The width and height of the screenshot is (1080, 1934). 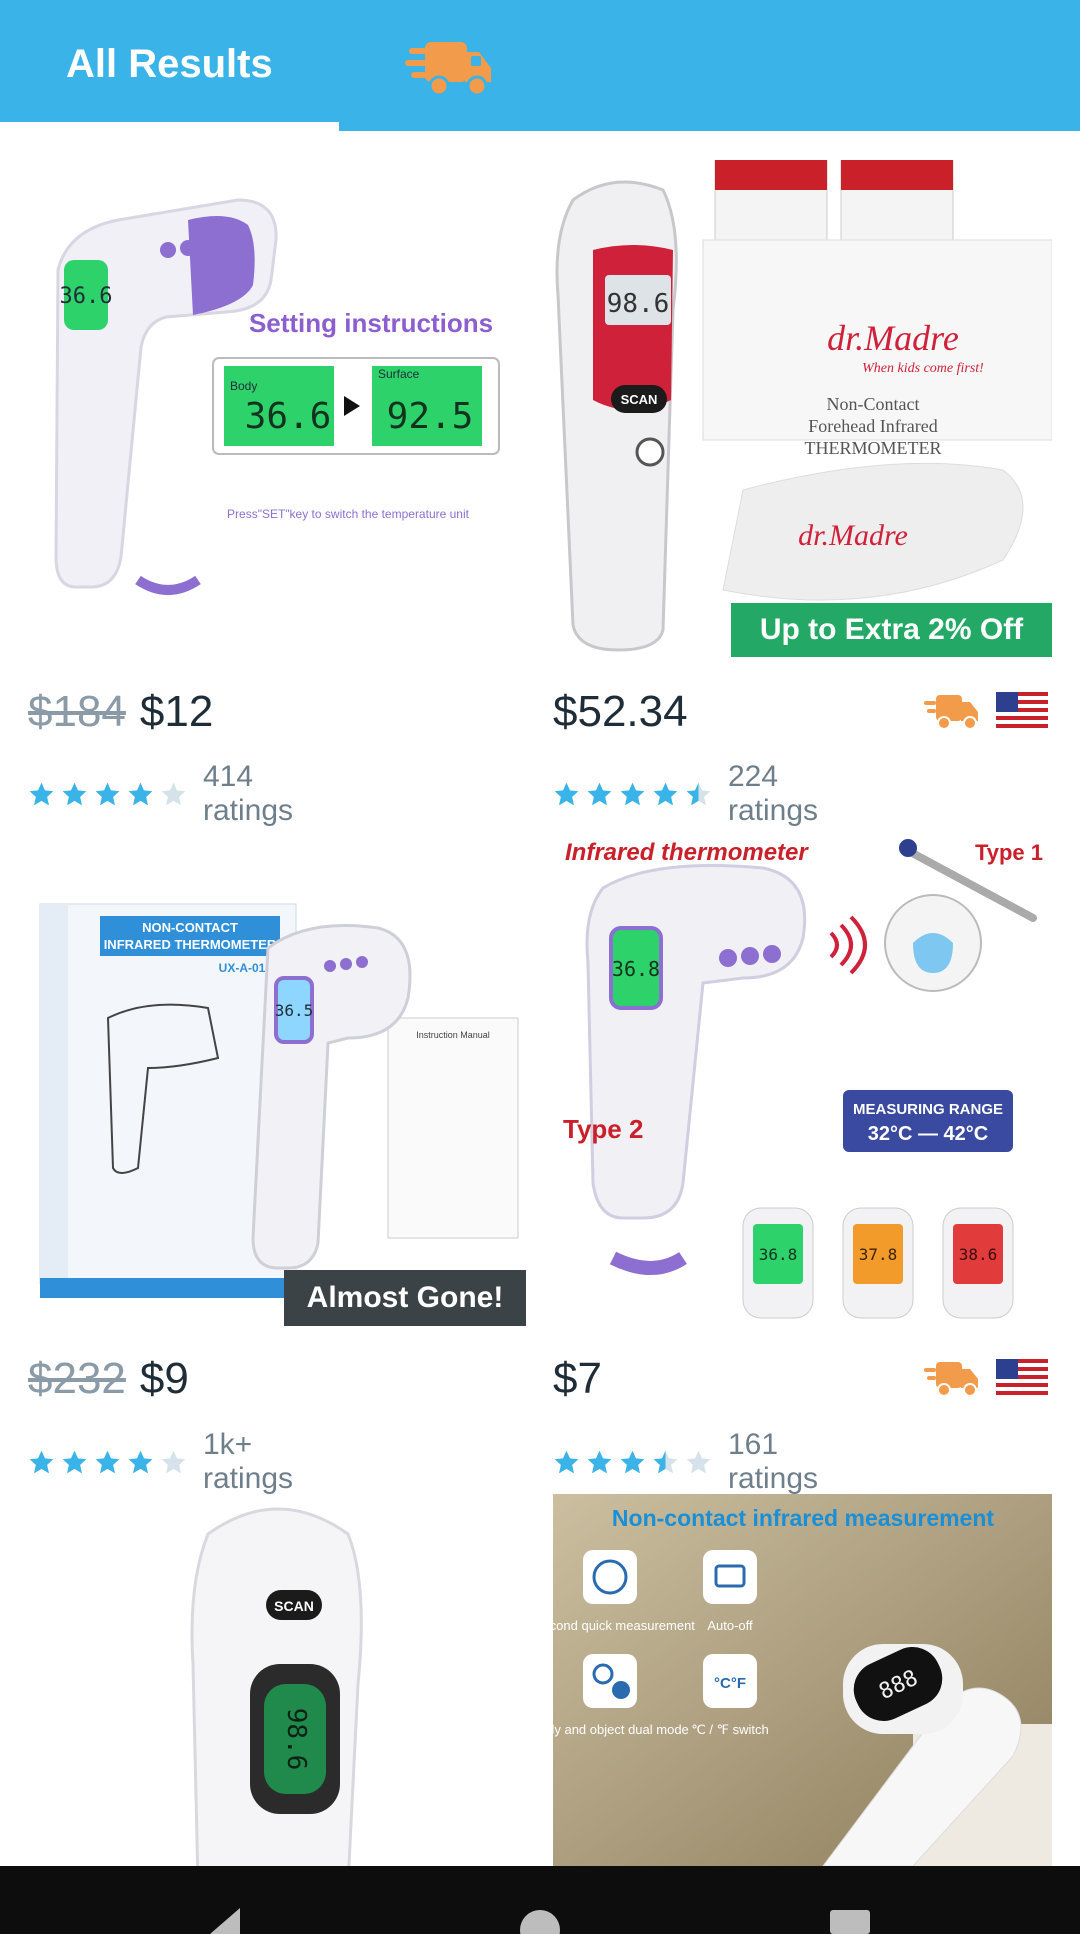 I want to click on svg-text: Auto-off, so click(x=730, y=1625).